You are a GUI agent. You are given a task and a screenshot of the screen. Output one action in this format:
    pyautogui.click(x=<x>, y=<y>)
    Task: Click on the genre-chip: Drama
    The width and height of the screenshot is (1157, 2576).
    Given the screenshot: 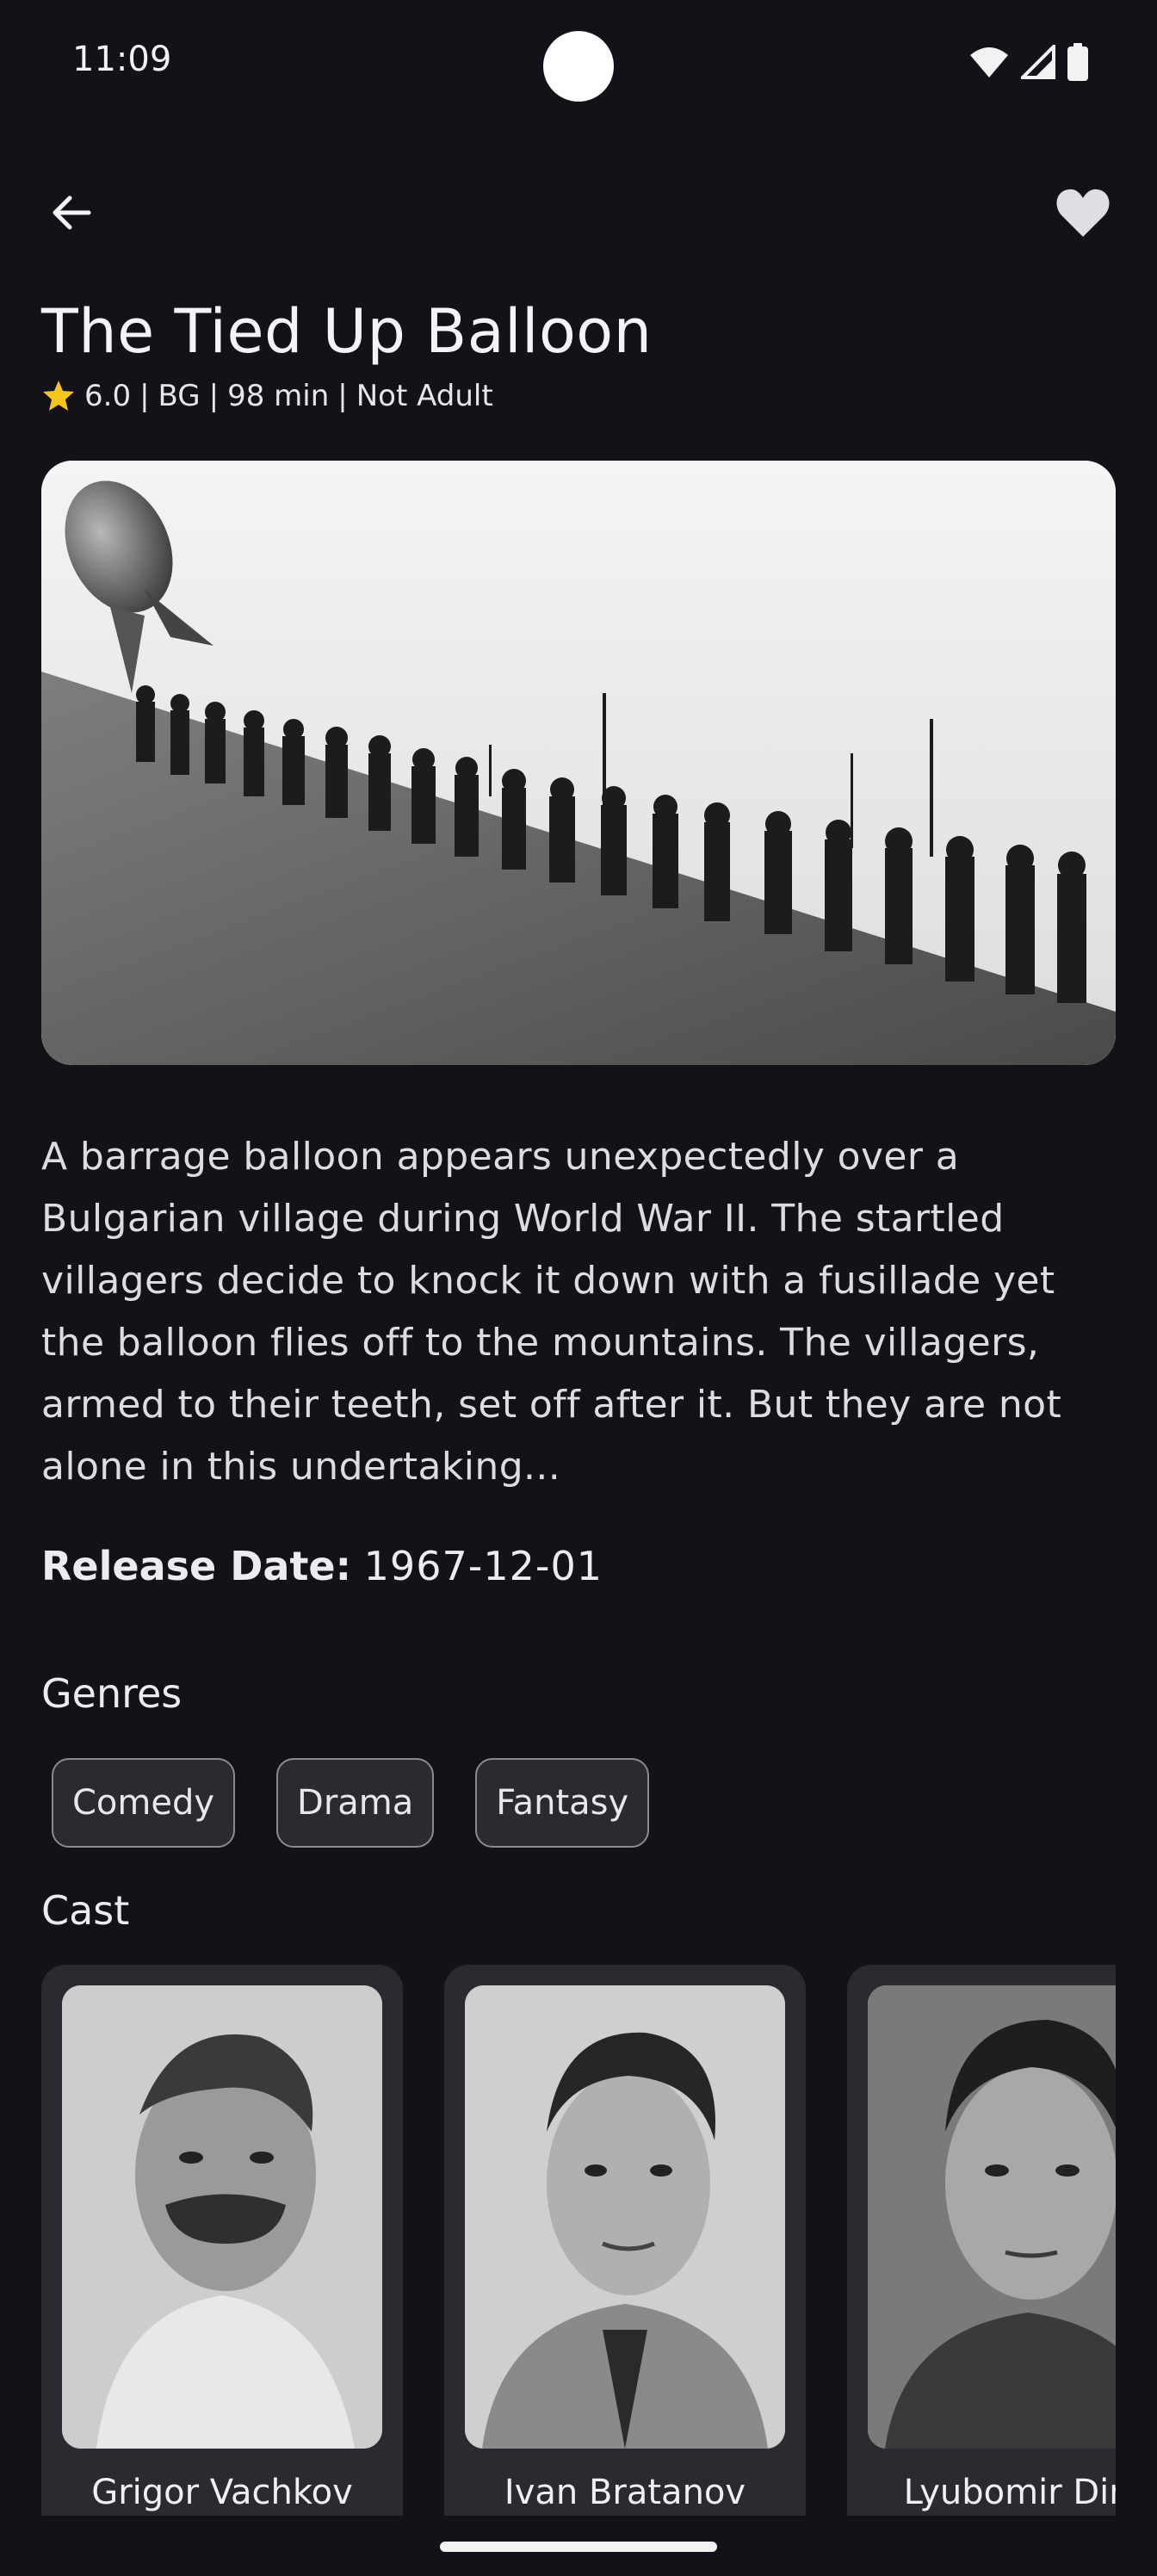 What is the action you would take?
    pyautogui.click(x=356, y=1803)
    